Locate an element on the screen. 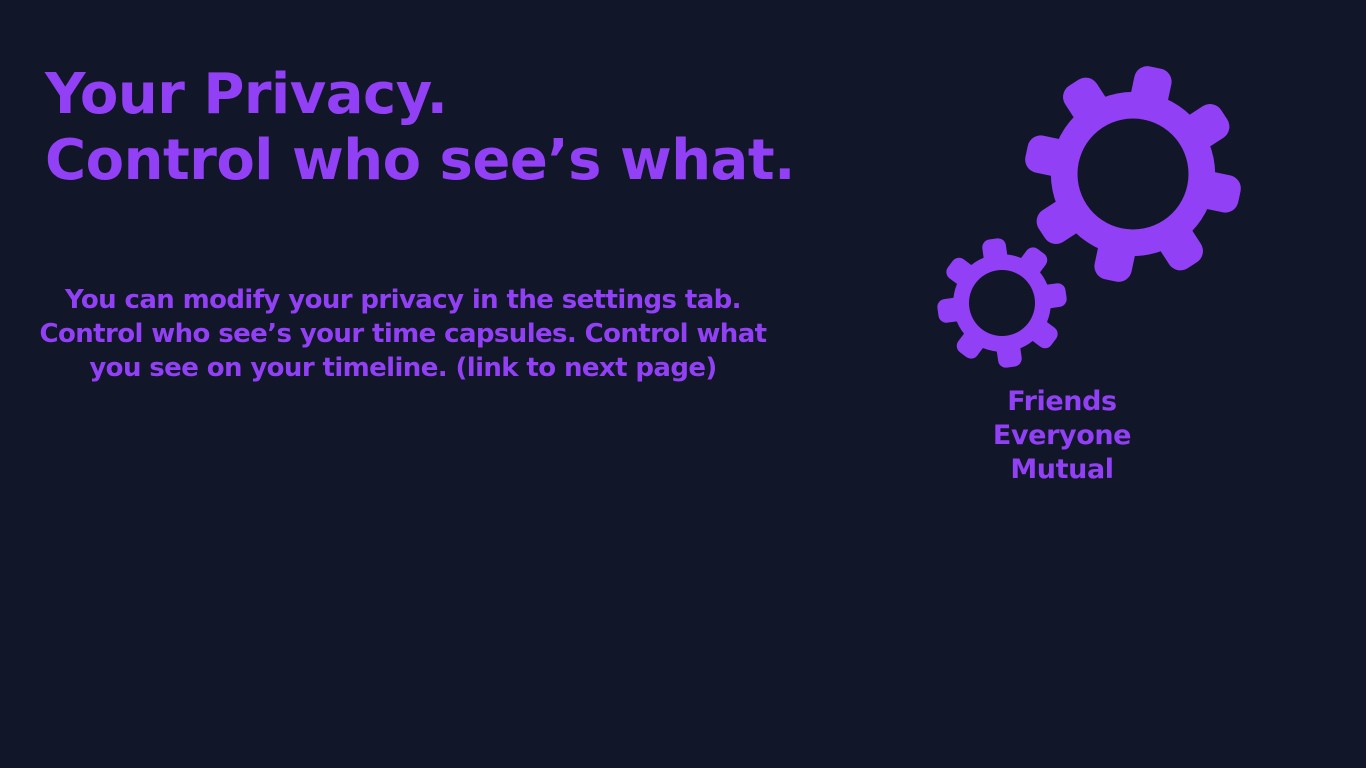 This screenshot has height=768, width=1366. privacy-option-mutual: Mutual is located at coordinates (1062, 470).